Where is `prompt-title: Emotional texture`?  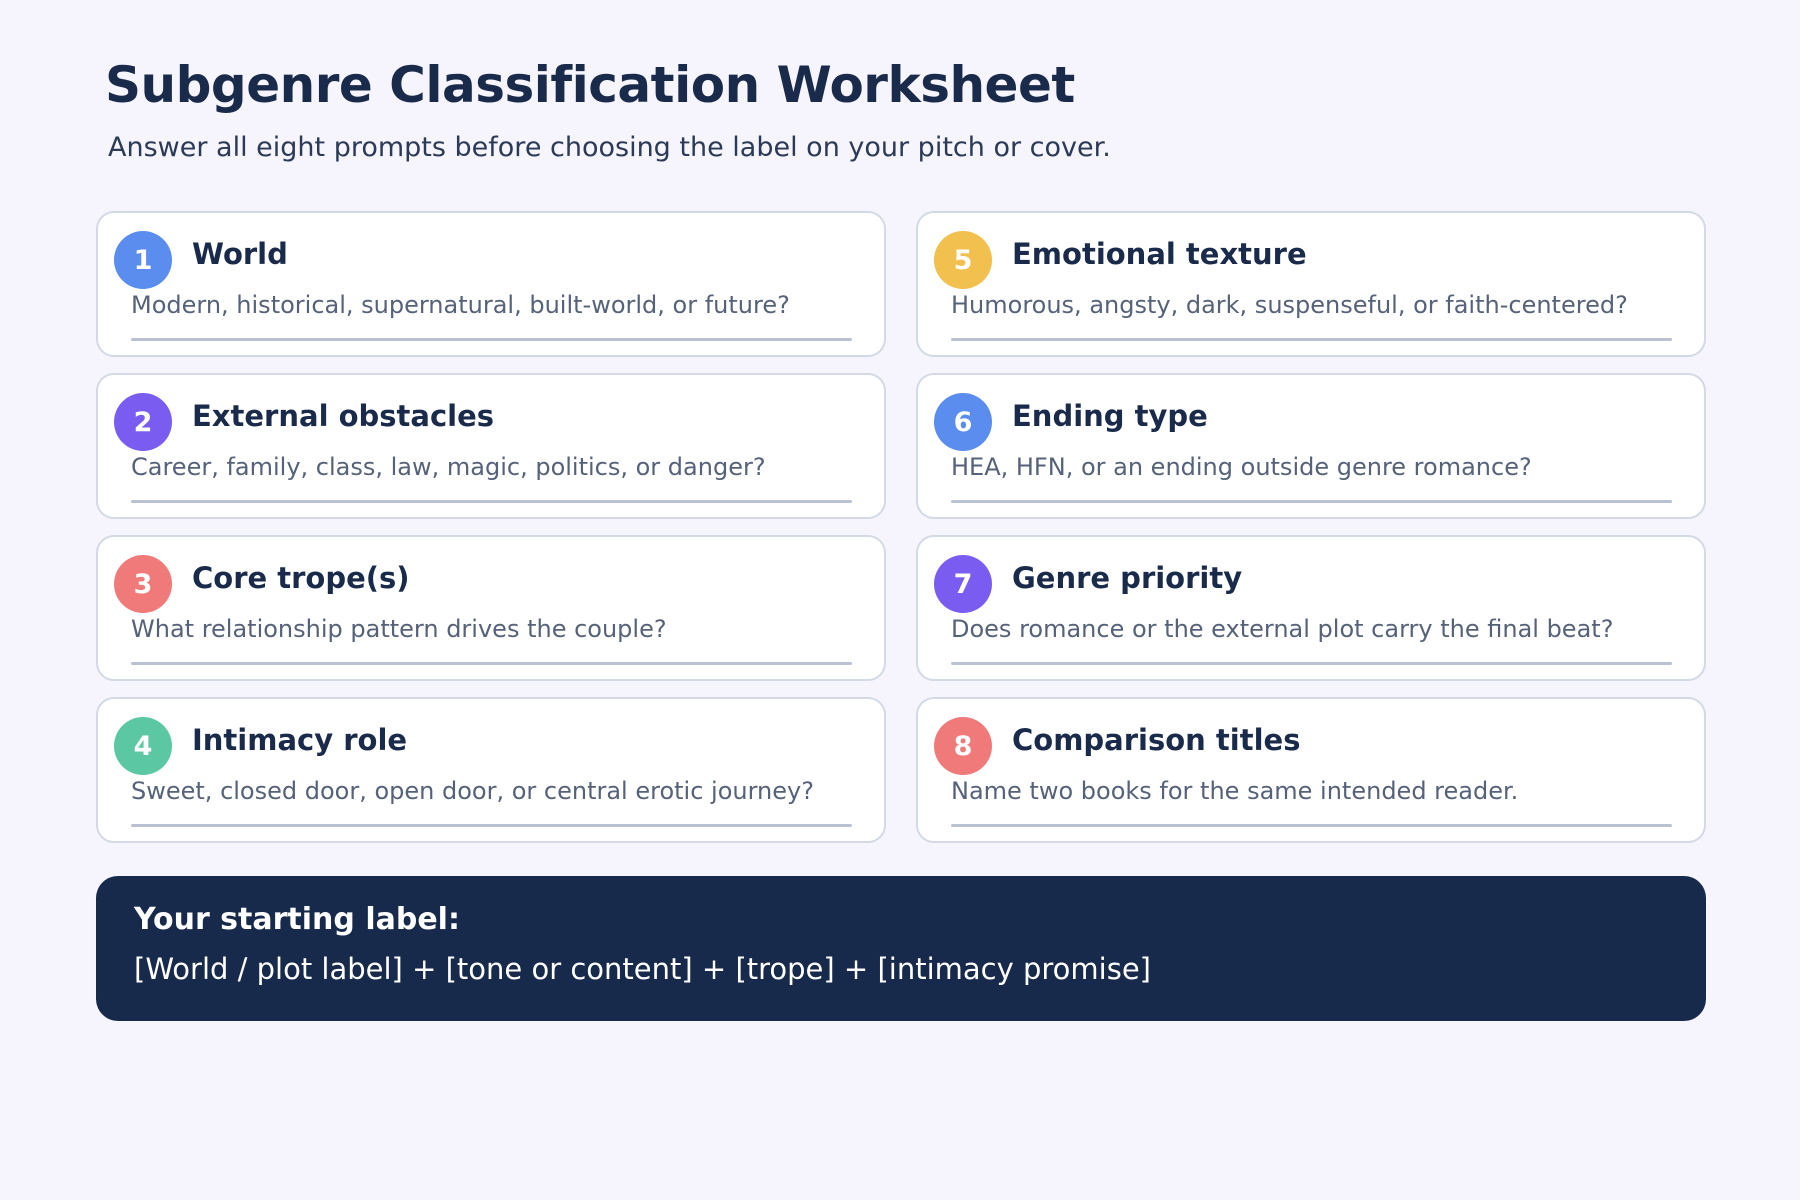 prompt-title: Emotional texture is located at coordinates (1159, 254).